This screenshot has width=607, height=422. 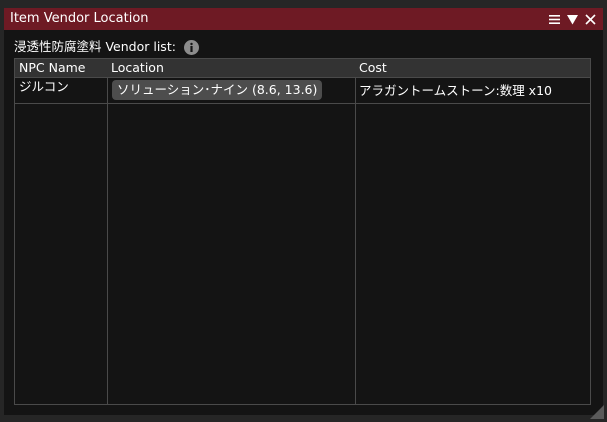 I want to click on vendor-list-header: 浸透性防腐塗料 Vendor list:, so click(x=106, y=47).